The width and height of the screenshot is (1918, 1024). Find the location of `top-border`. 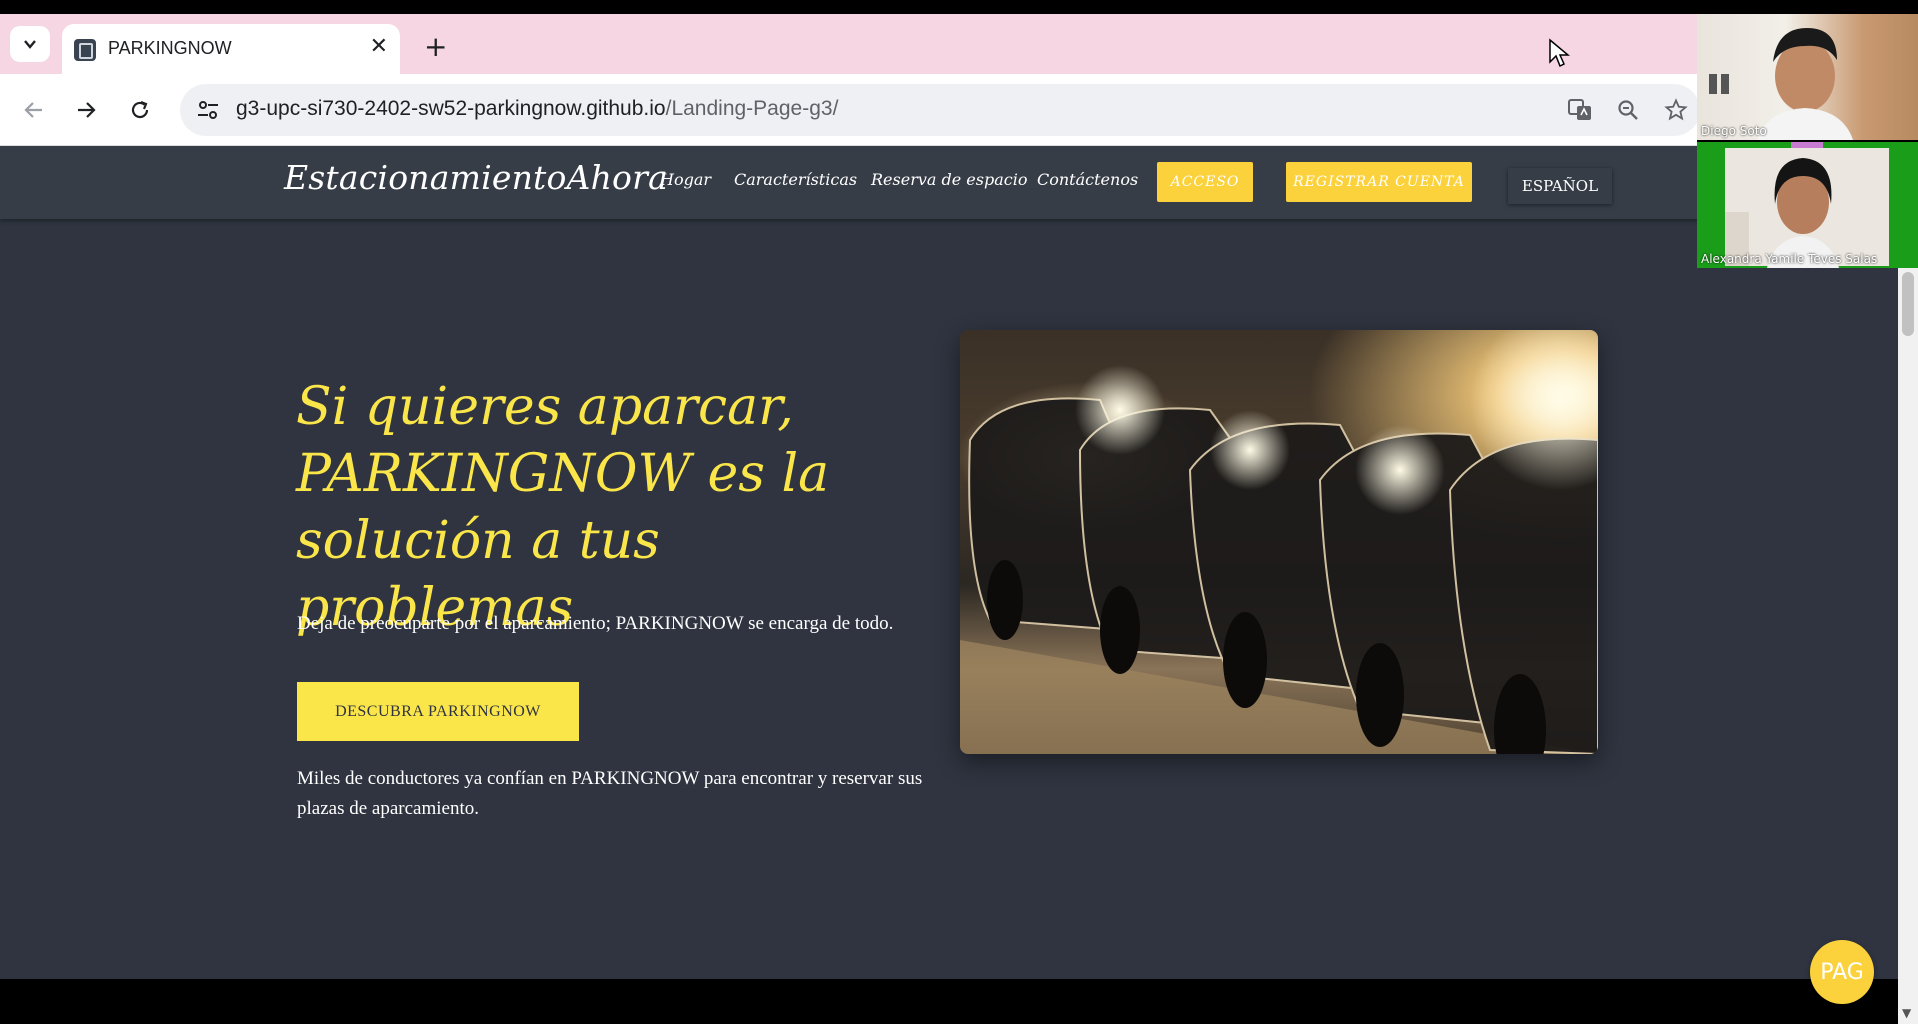

top-border is located at coordinates (959, 7).